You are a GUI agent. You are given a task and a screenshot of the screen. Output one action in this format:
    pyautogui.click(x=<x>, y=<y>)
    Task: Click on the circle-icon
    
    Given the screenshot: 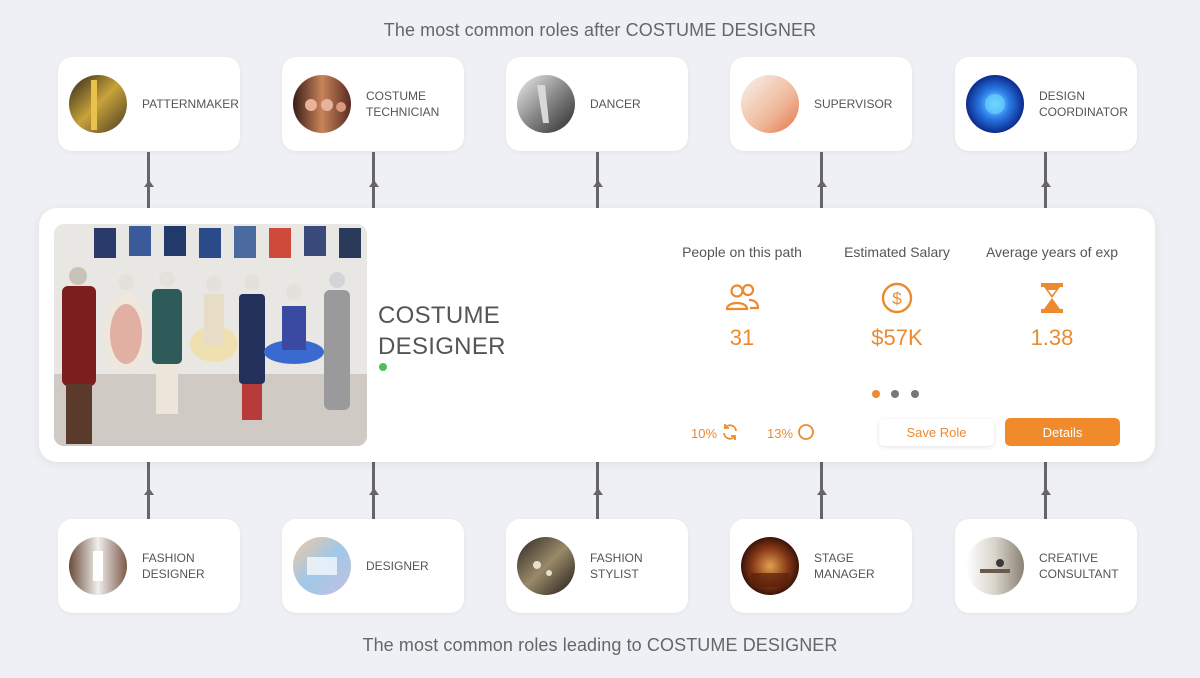 What is the action you would take?
    pyautogui.click(x=806, y=433)
    